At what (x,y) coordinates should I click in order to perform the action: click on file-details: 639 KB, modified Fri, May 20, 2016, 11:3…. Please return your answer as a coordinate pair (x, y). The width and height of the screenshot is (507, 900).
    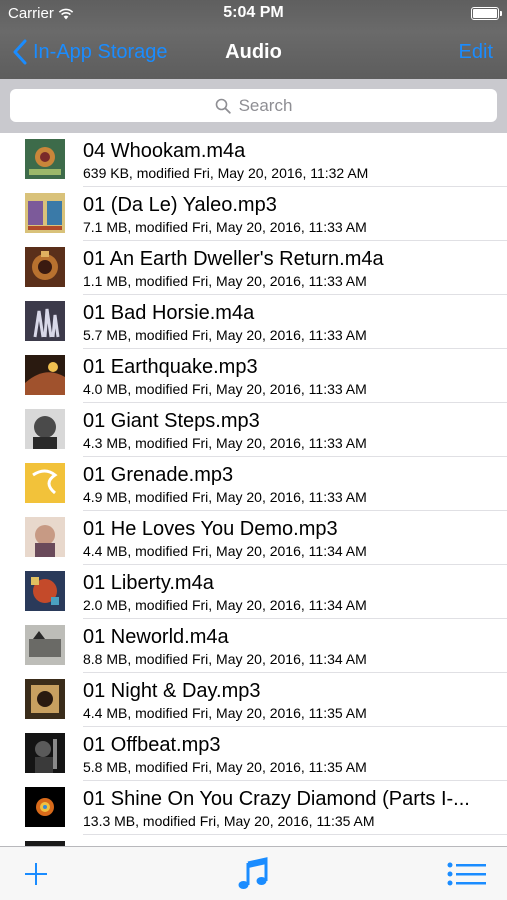
    Looking at the image, I should click on (226, 173).